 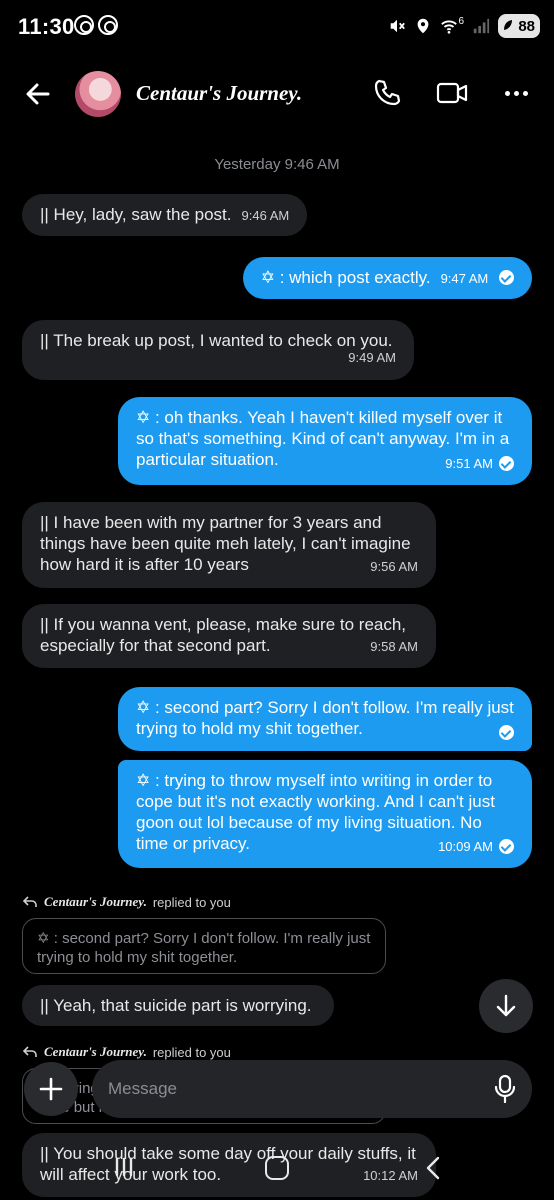 What do you see at coordinates (449, 27) in the screenshot?
I see `wifi-icon` at bounding box center [449, 27].